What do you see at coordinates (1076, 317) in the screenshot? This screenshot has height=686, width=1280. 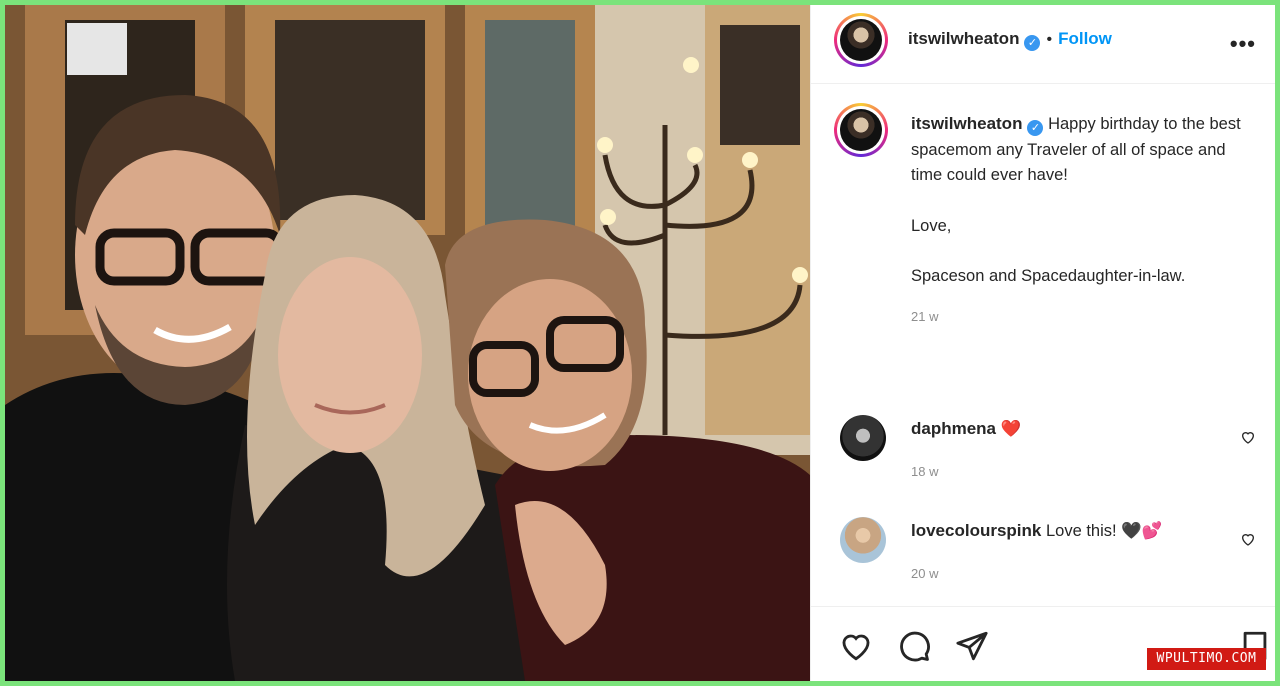 I see `caption-timestamp: 21 w` at bounding box center [1076, 317].